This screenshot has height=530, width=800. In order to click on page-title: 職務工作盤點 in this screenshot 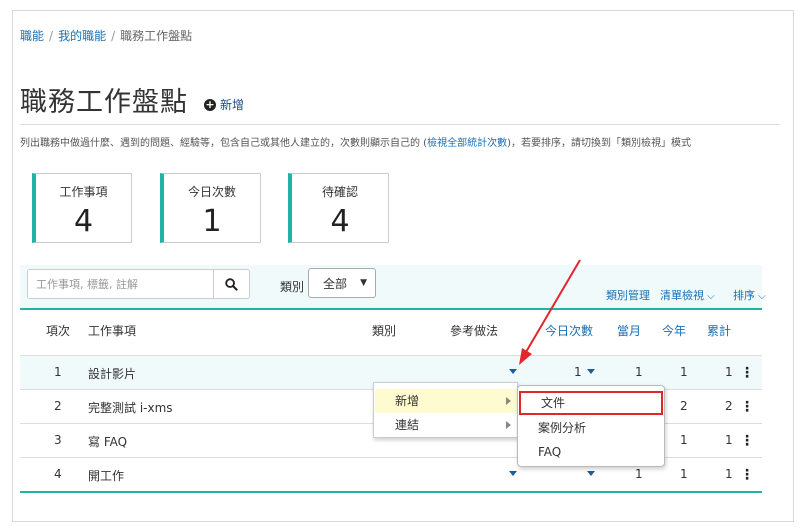, I will do `click(104, 102)`.